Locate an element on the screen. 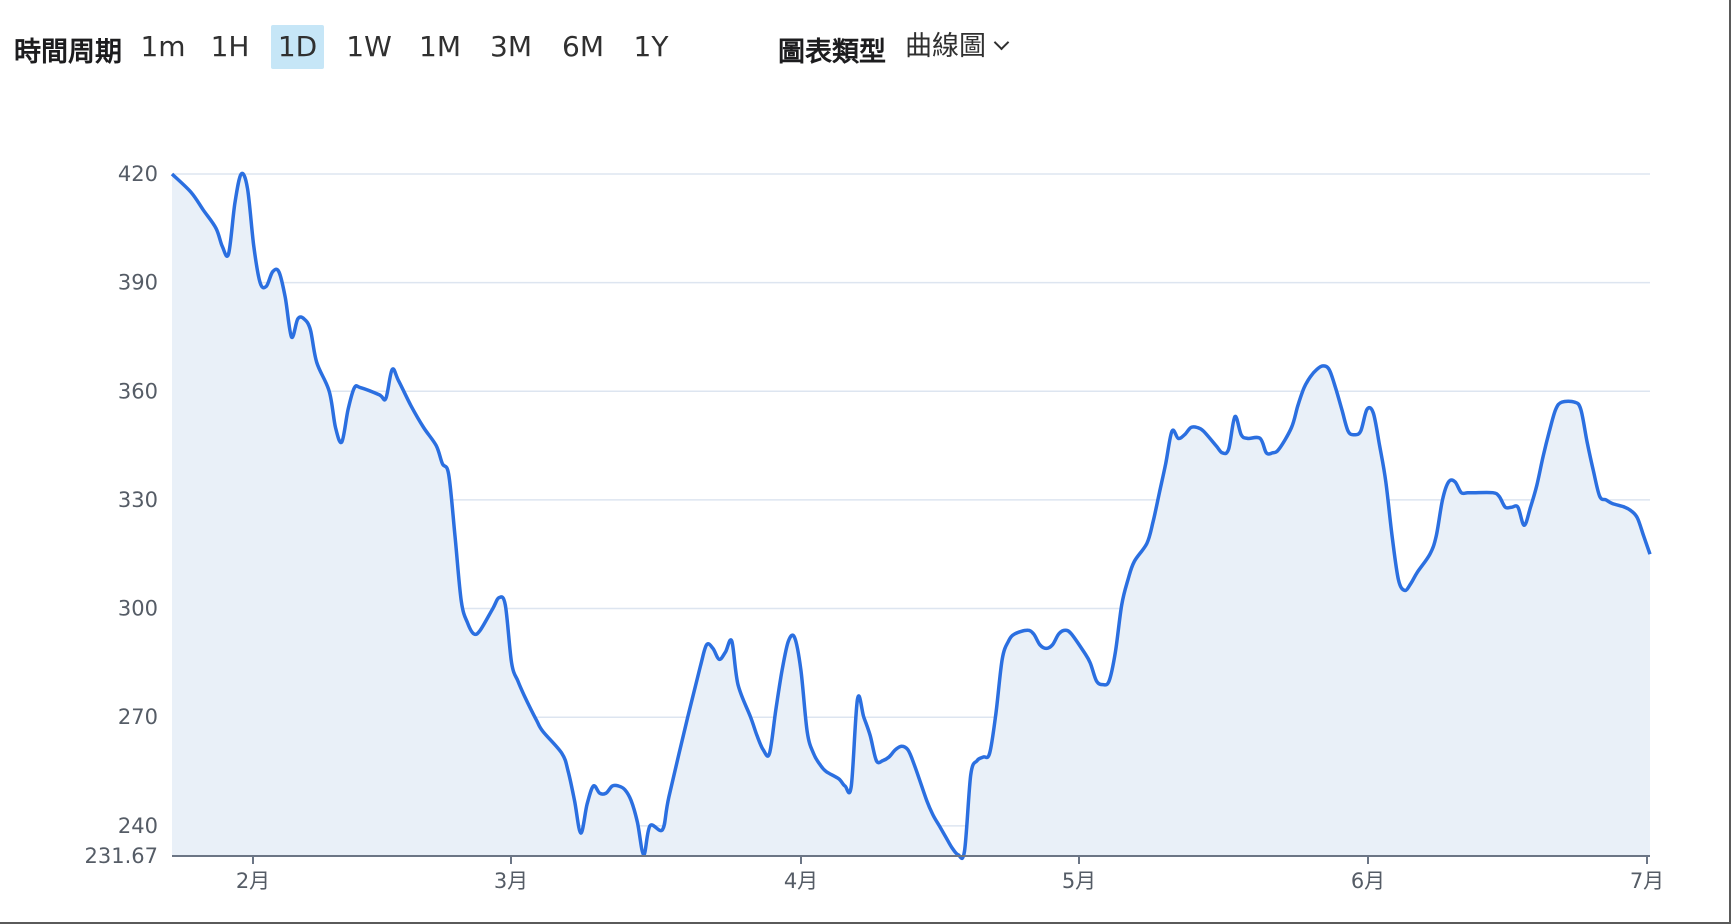 This screenshot has height=924, width=1731. y-tick-label: 240 is located at coordinates (138, 826).